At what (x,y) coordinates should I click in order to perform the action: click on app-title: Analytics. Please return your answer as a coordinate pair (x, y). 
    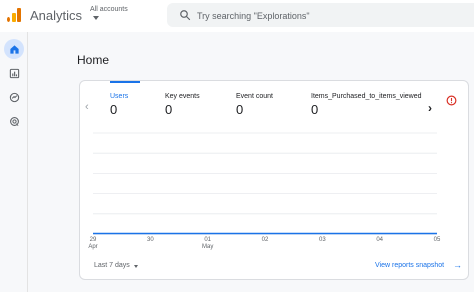
    Looking at the image, I should click on (56, 15).